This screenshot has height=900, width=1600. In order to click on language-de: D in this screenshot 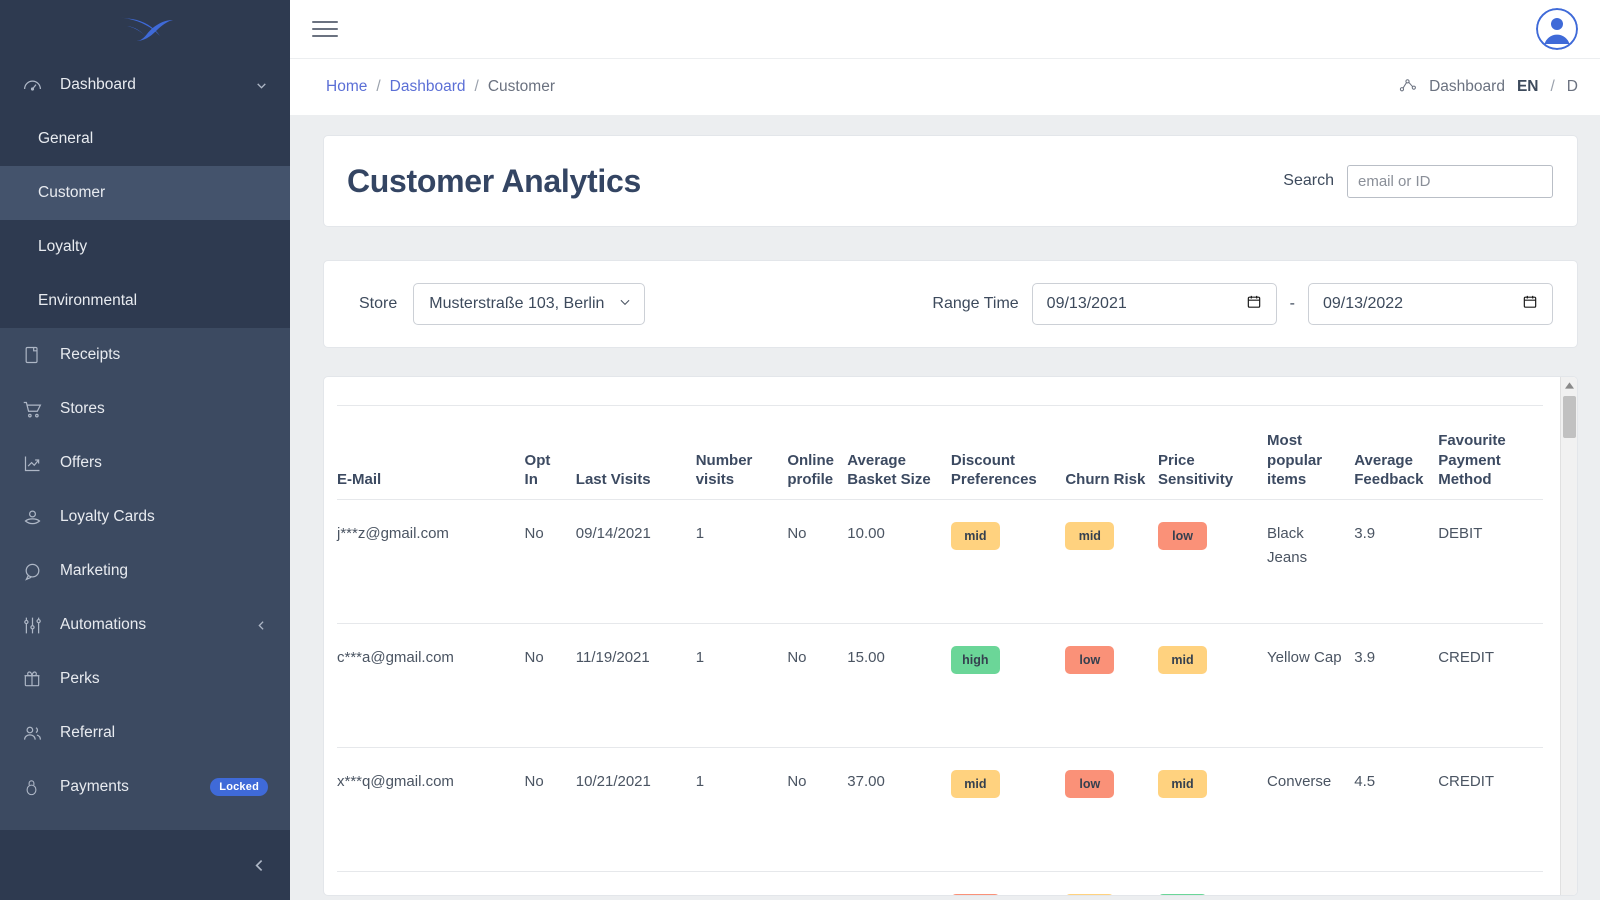, I will do `click(1572, 87)`.